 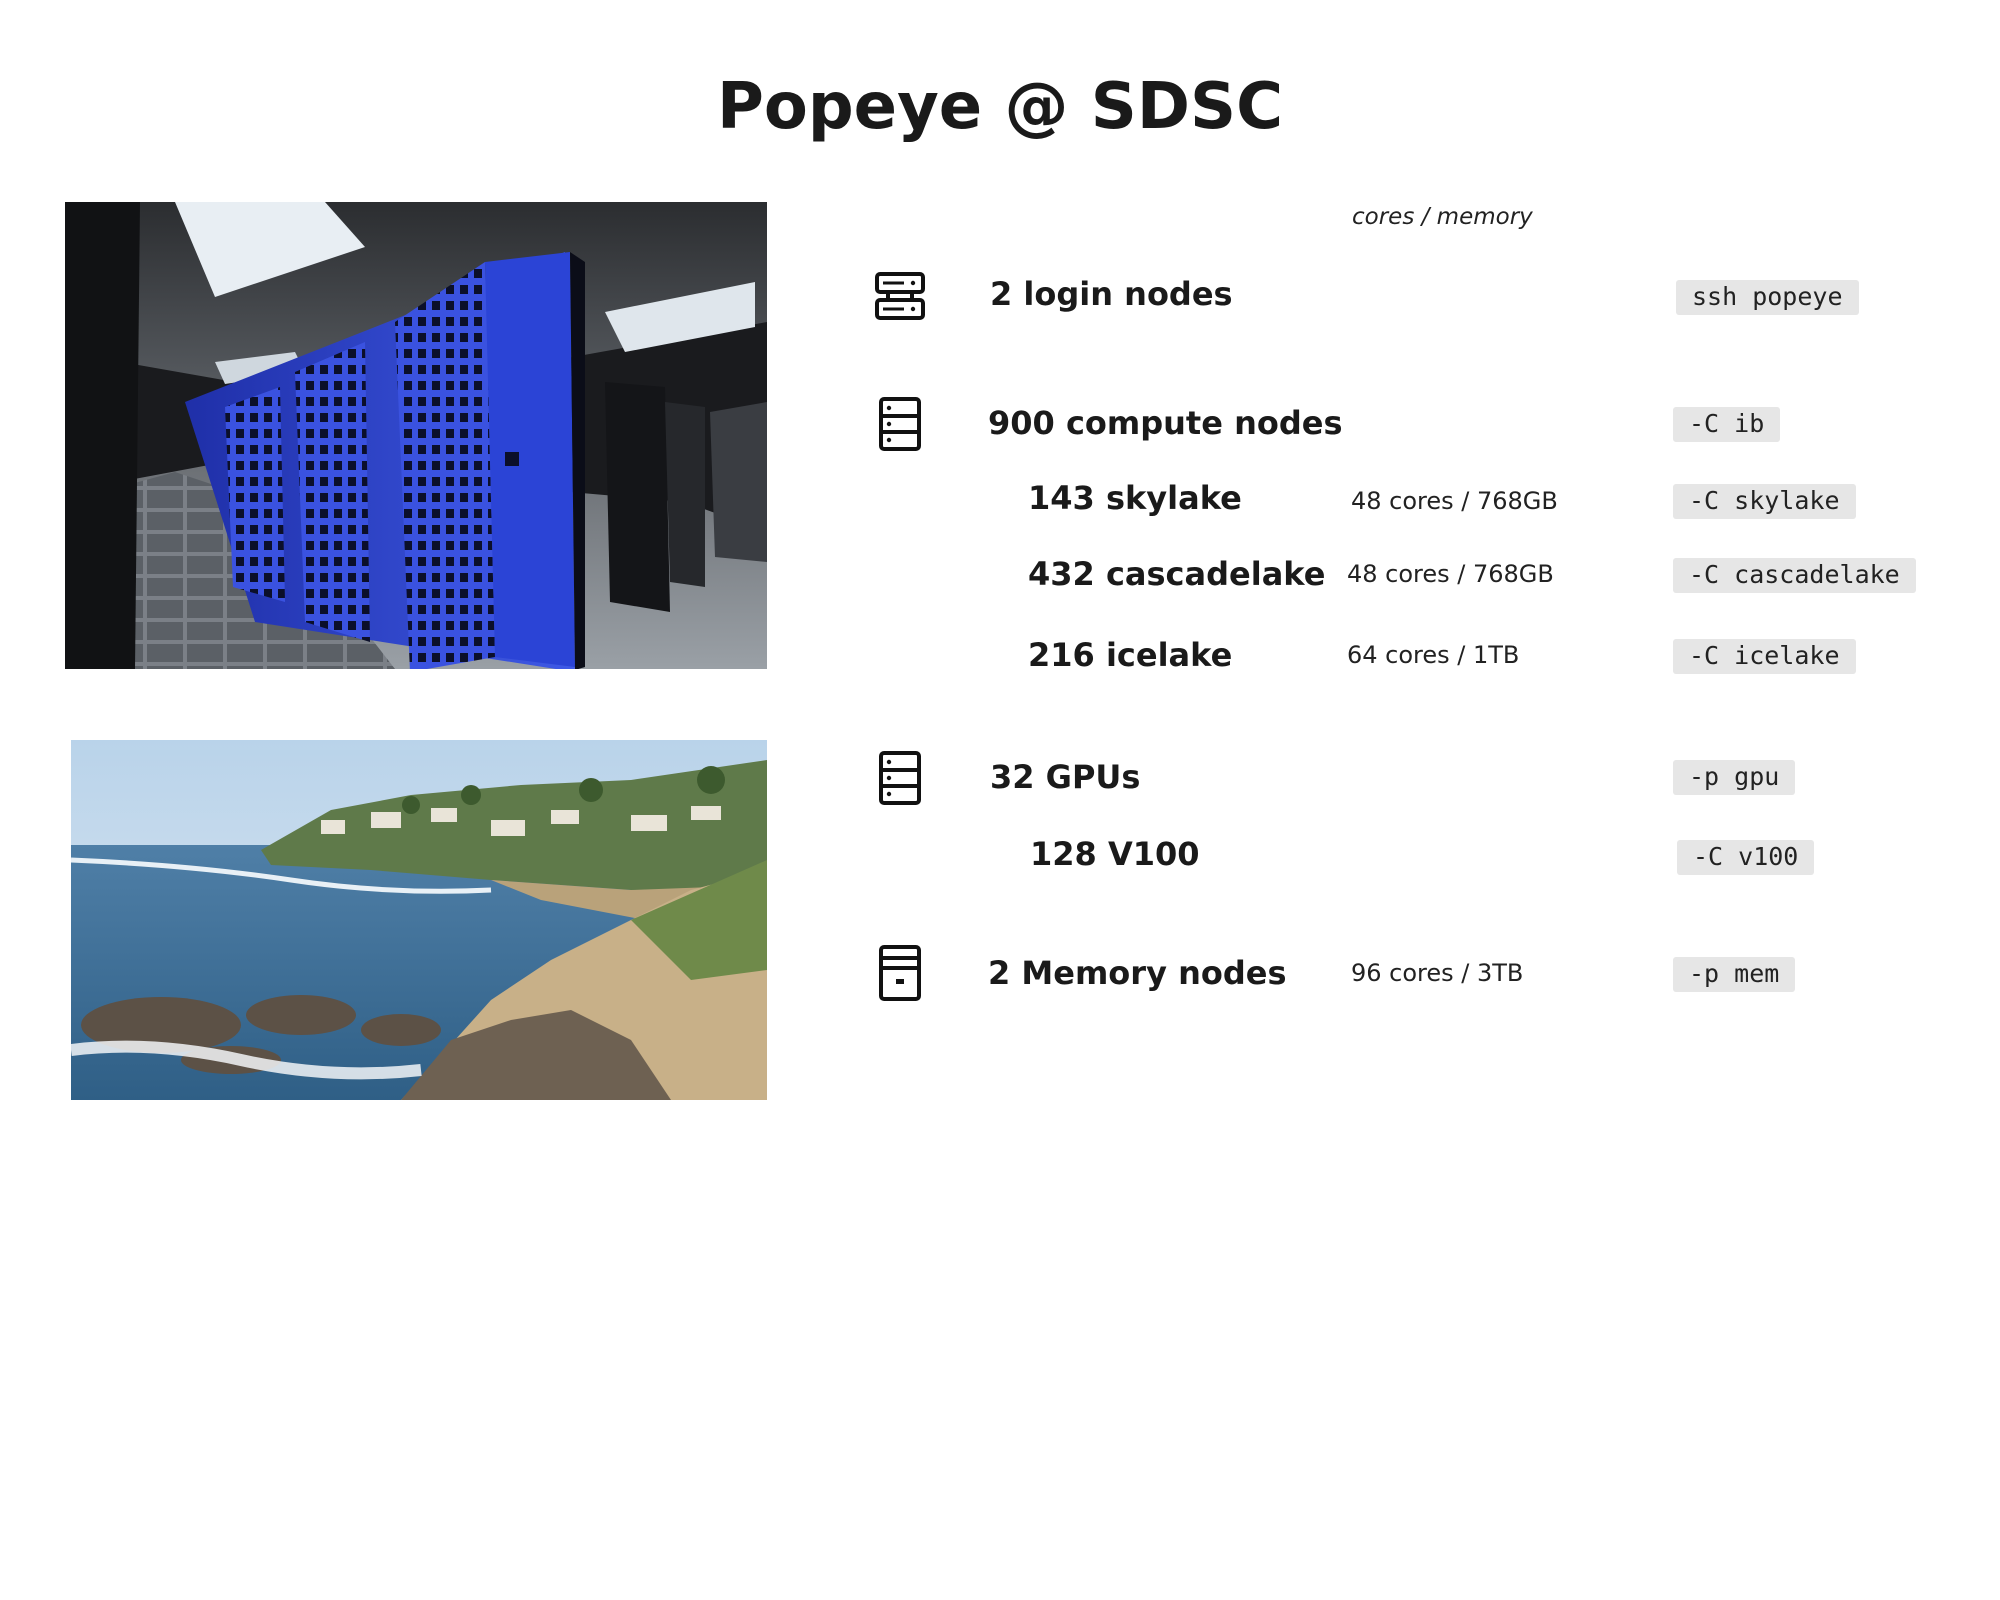 What do you see at coordinates (419, 920) in the screenshot?
I see `coastline-photo` at bounding box center [419, 920].